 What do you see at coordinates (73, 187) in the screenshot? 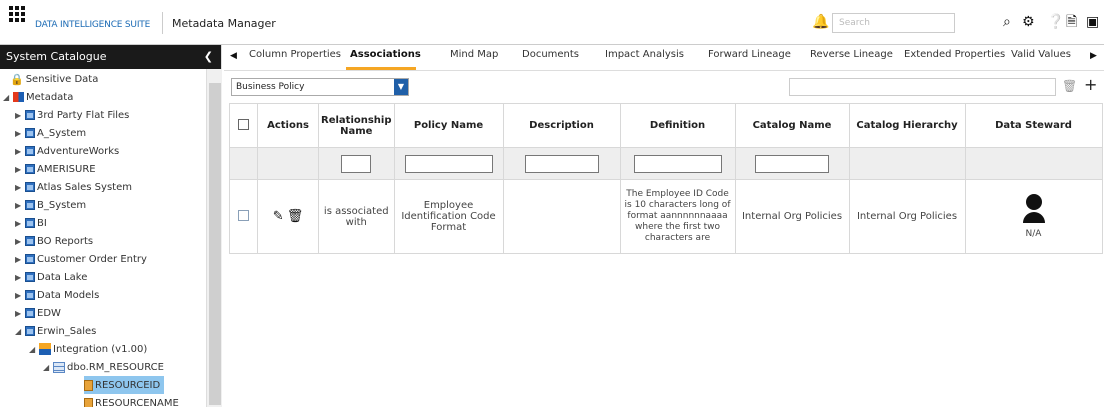
I see `tree-node-atlas-sales-system: ▶ Atlas Sales System` at bounding box center [73, 187].